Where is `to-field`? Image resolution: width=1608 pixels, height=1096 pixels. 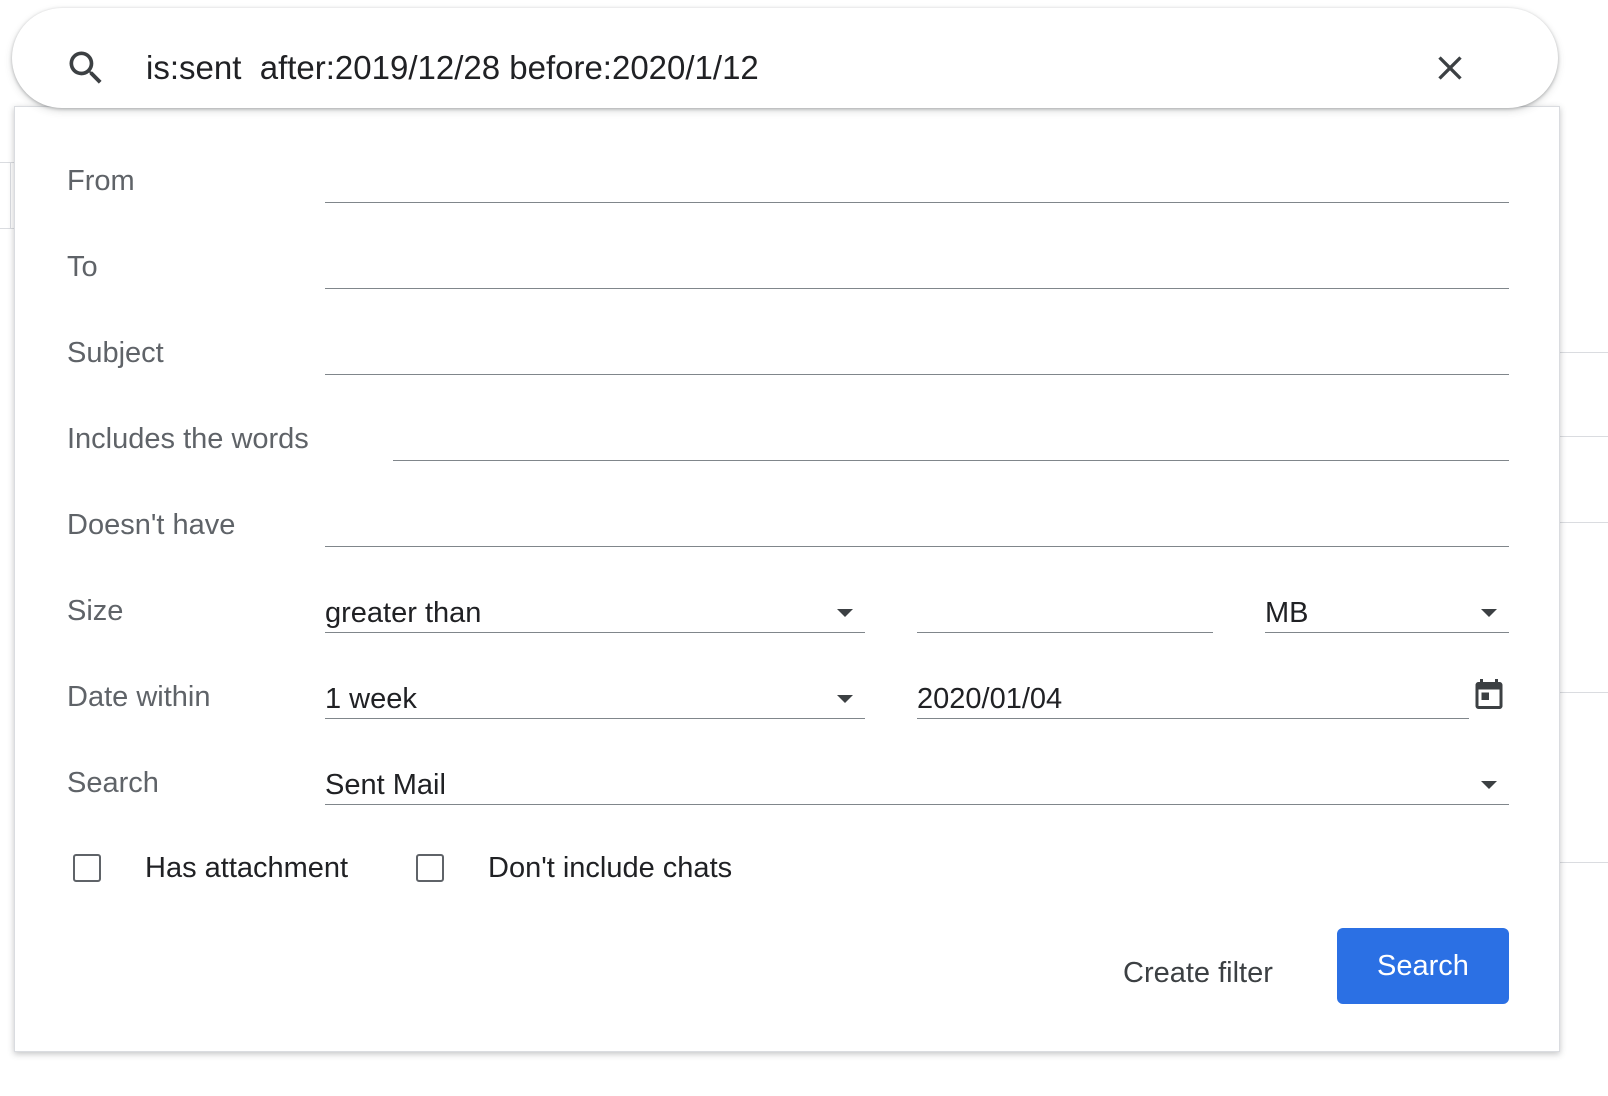 to-field is located at coordinates (917, 269).